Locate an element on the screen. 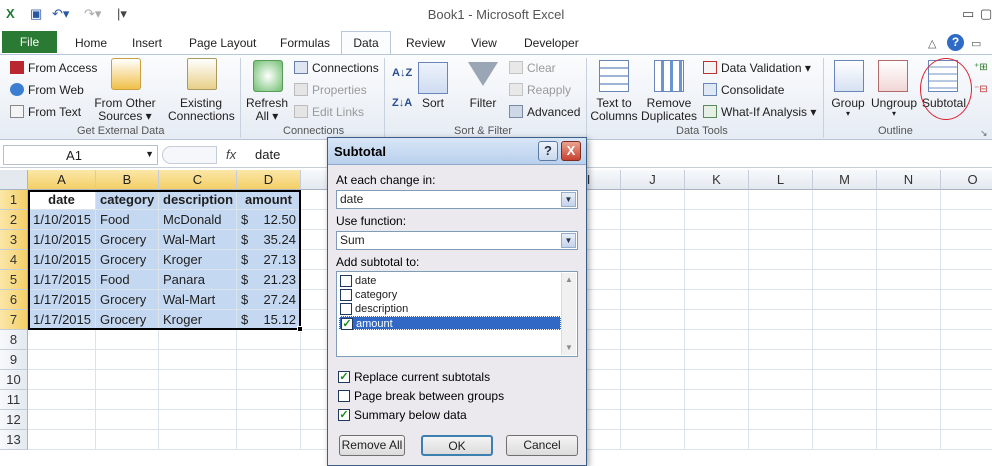 This screenshot has width=992, height=466. cell: Grocery is located at coordinates (127, 300).